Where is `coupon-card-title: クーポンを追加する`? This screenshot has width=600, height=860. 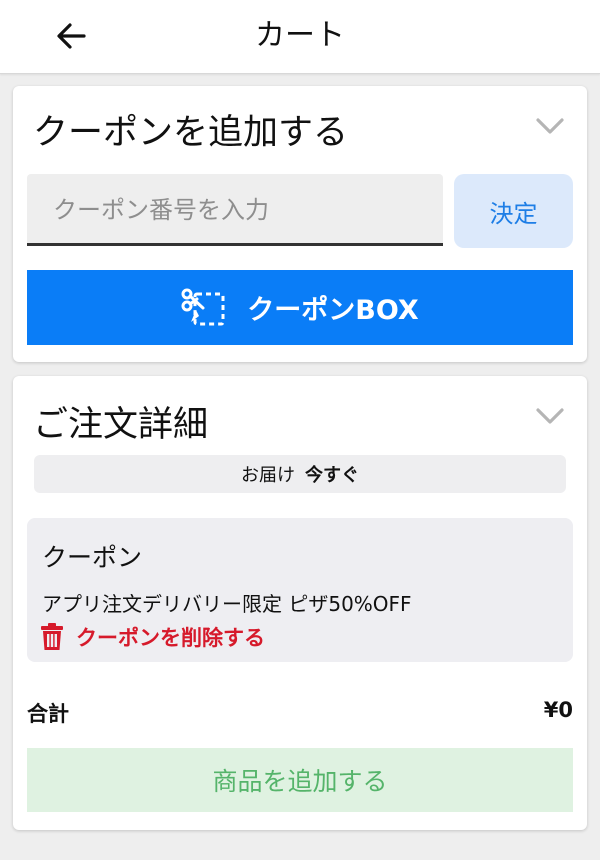
coupon-card-title: クーポンを追加する is located at coordinates (191, 133).